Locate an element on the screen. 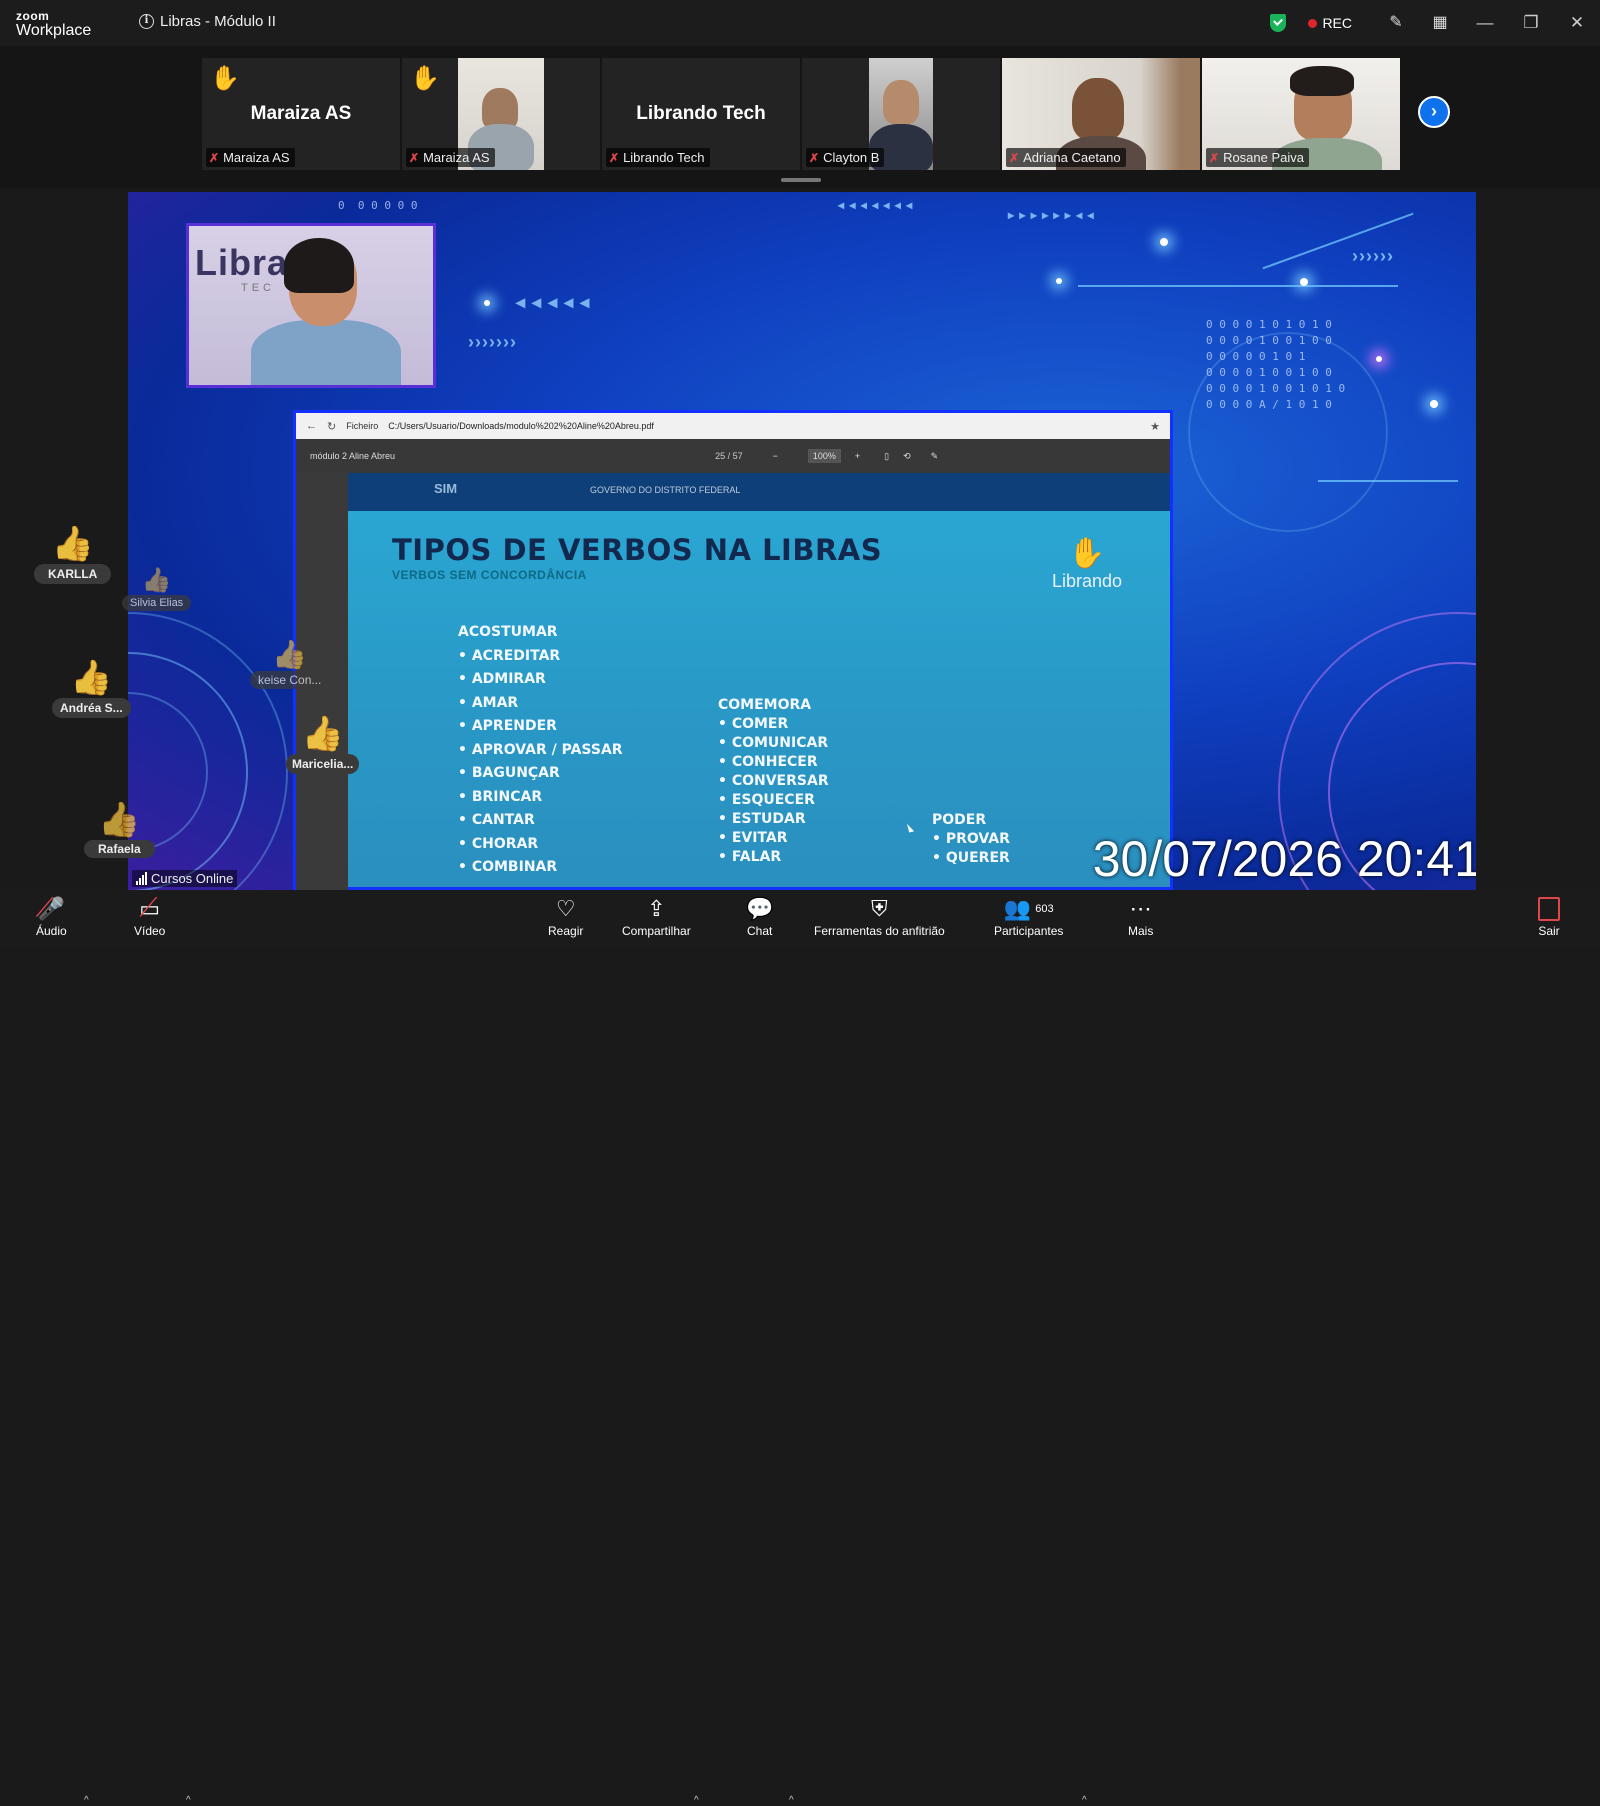 The width and height of the screenshot is (1600, 1806). decorative-arrows: ◂ ◂ ◂ ◂ ◂ is located at coordinates (553, 302).